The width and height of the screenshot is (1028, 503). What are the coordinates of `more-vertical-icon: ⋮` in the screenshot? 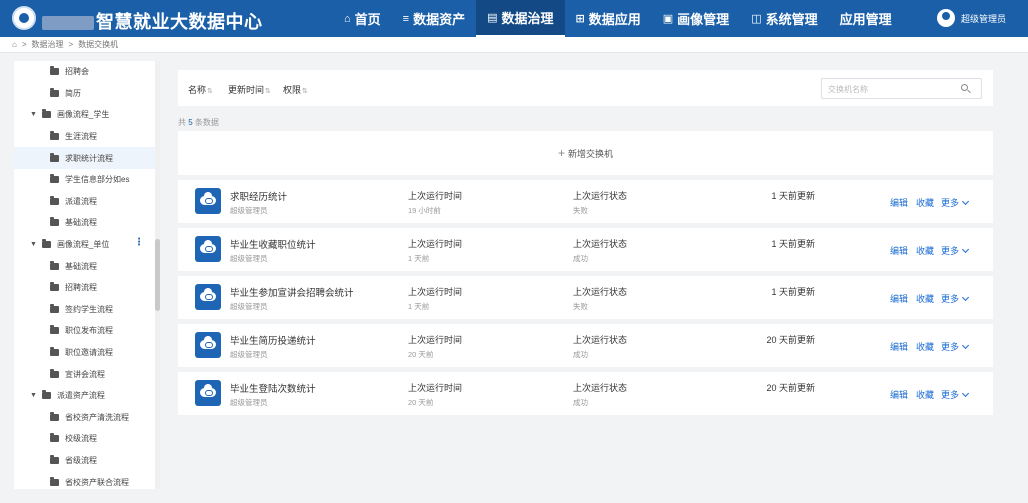 It's located at (139, 242).